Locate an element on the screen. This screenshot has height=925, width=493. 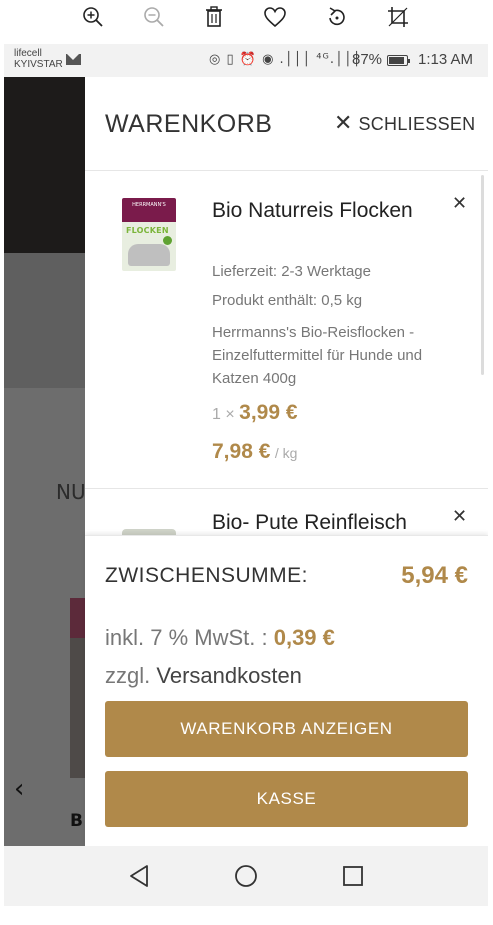
product-content: Produkt enthält: 0,5 kg is located at coordinates (287, 300).